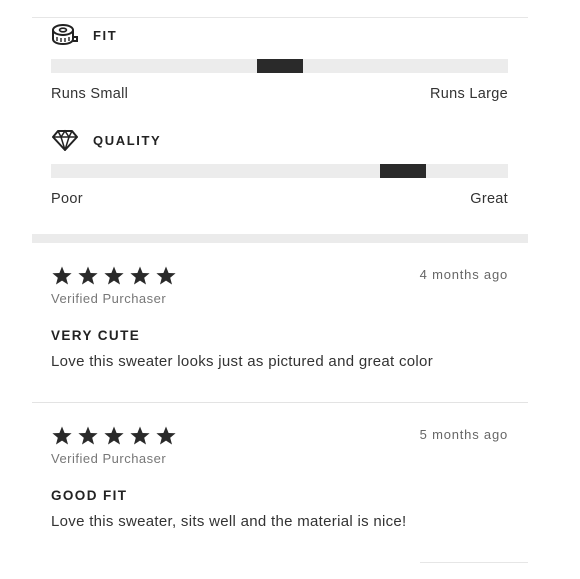 The image size is (580, 579). What do you see at coordinates (89, 495) in the screenshot?
I see `review-title: GOOD FIT` at bounding box center [89, 495].